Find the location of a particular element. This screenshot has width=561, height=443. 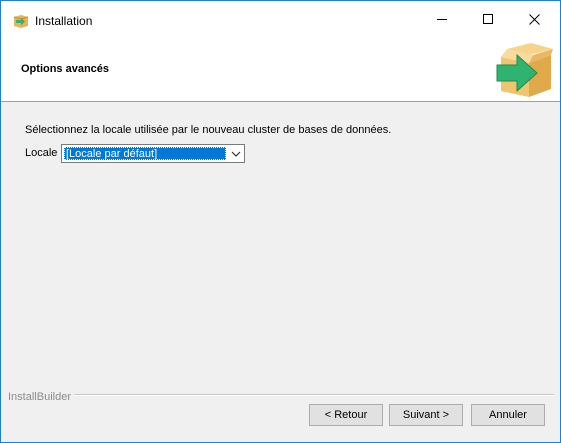

chevron-down-icon is located at coordinates (236, 153).